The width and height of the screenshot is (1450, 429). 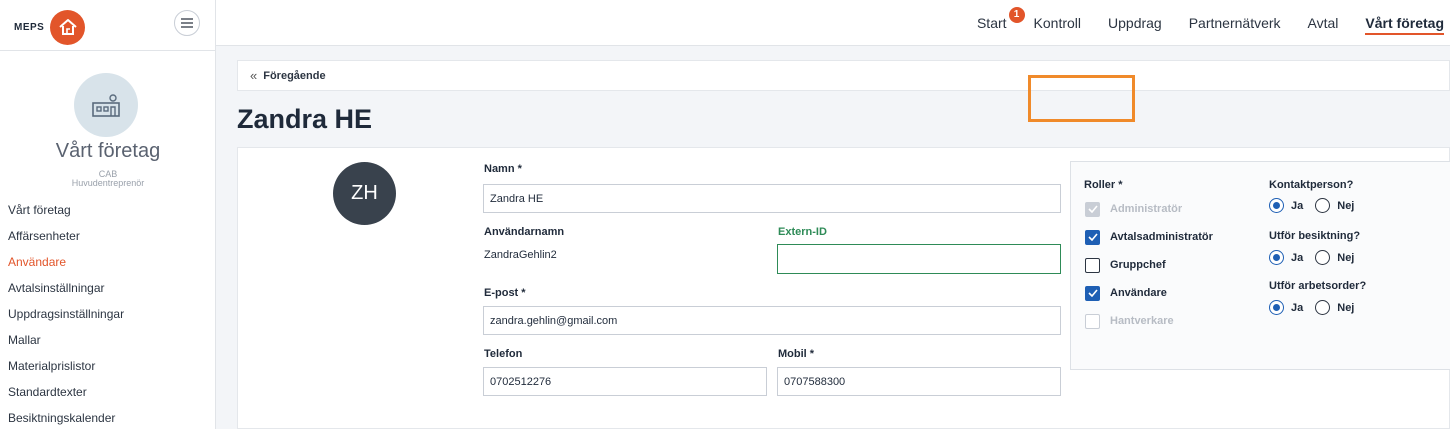 What do you see at coordinates (991, 23) in the screenshot?
I see `topnav-start-label: Start` at bounding box center [991, 23].